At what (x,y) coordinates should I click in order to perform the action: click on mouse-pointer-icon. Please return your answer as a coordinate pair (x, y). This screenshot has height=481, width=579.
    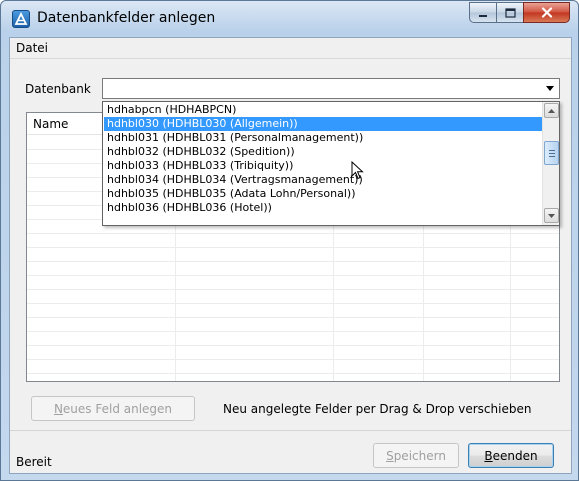
    Looking at the image, I should click on (357, 170).